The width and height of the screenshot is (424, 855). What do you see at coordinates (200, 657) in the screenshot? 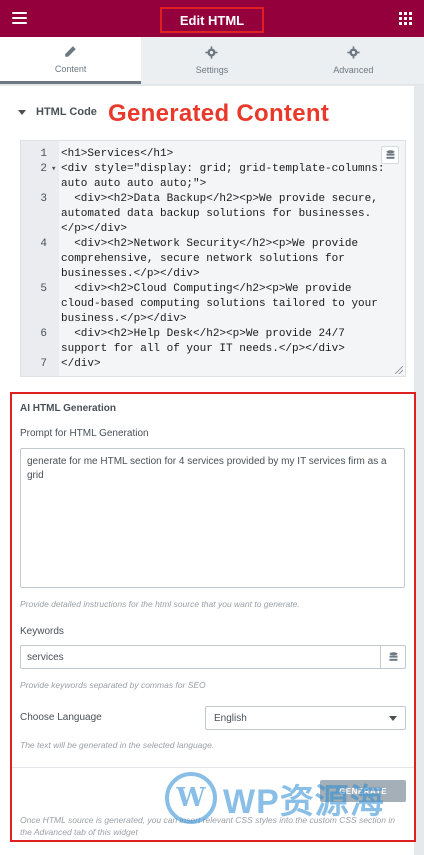
I see `keywords-input: services` at bounding box center [200, 657].